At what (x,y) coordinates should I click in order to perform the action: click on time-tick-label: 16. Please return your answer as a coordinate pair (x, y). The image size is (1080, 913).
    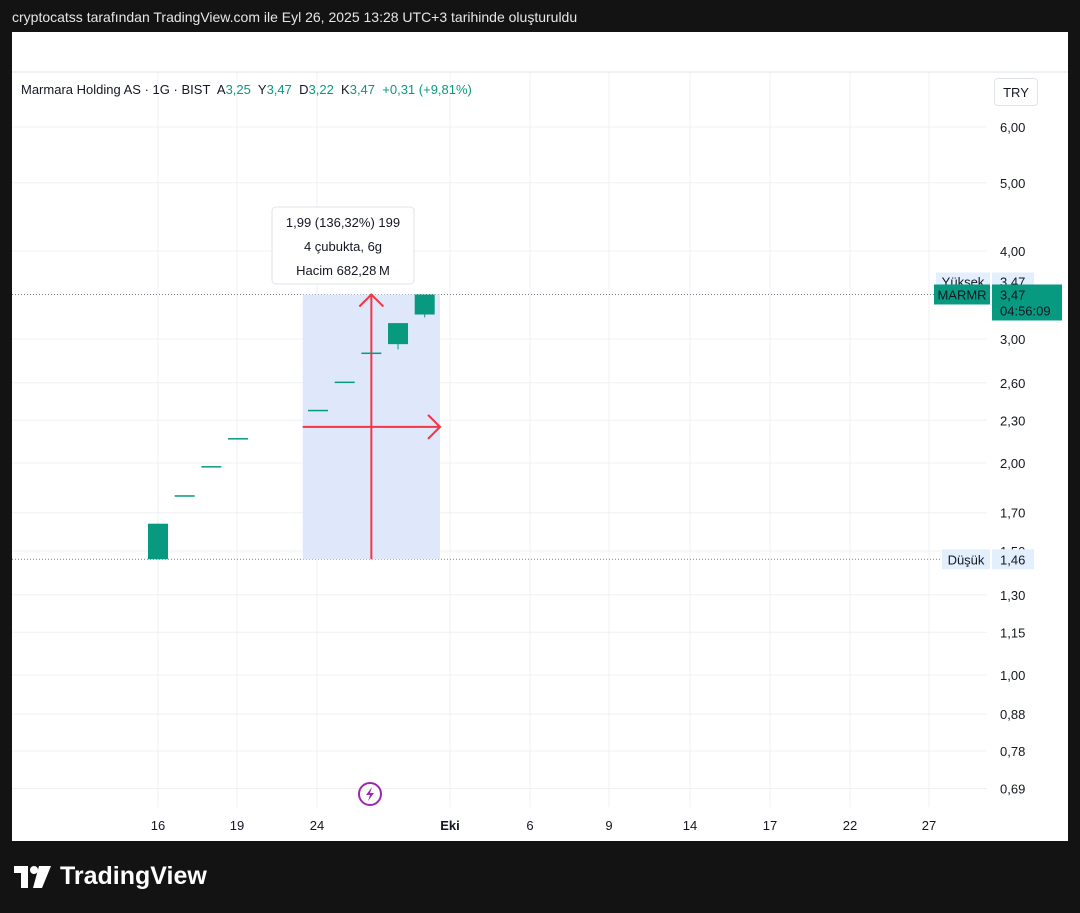
    Looking at the image, I should click on (158, 825).